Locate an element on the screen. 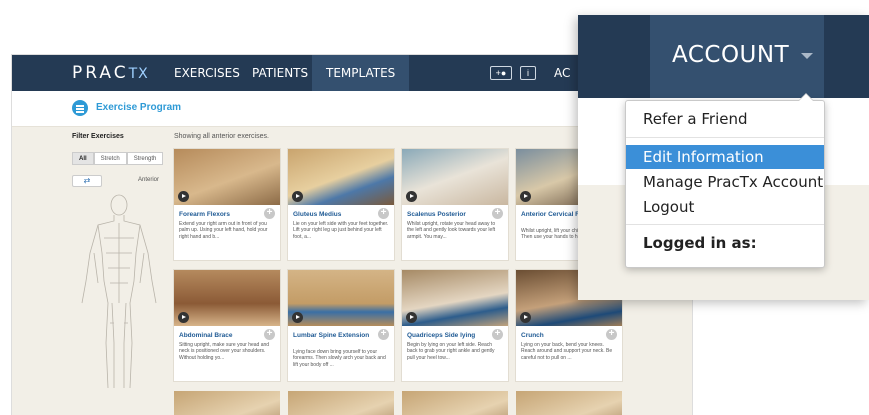  nav-patients: PATIENTS is located at coordinates (280, 73).